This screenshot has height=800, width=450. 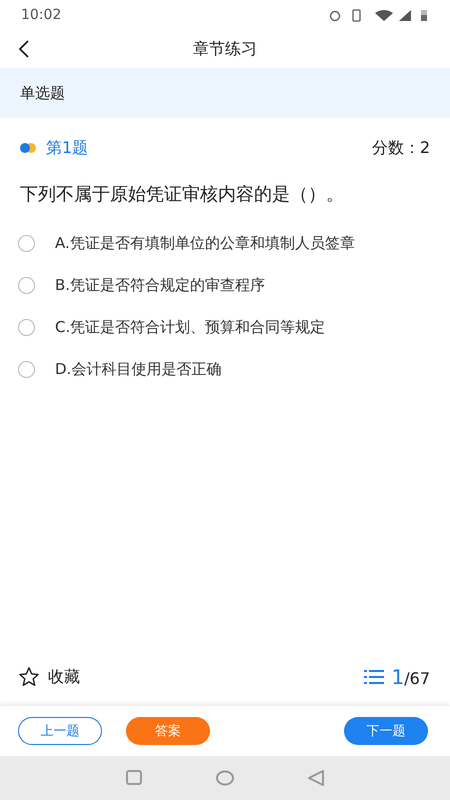 I want to click on back-icon, so click(x=24, y=49).